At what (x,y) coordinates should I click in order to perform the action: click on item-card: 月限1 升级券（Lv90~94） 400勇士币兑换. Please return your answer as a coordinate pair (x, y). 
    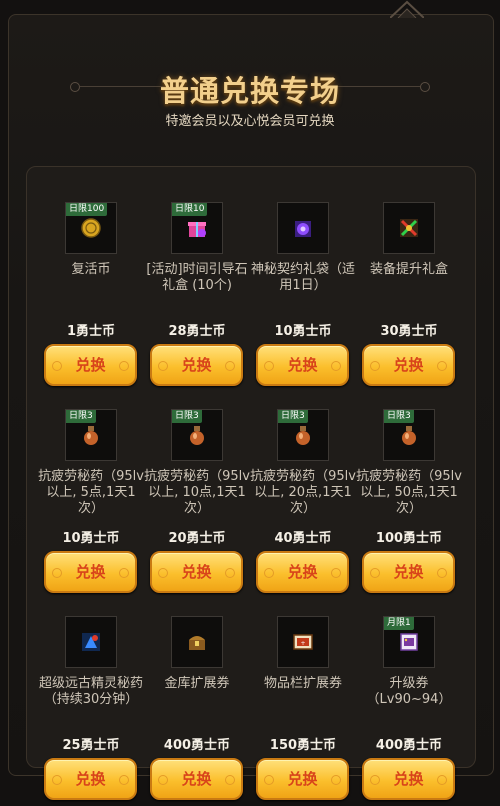
    Looking at the image, I should click on (409, 711).